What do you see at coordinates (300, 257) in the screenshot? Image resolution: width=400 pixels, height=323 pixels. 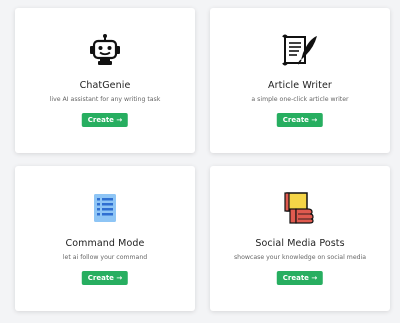 I see `card-subtitle: showcase your knowledge on social media` at bounding box center [300, 257].